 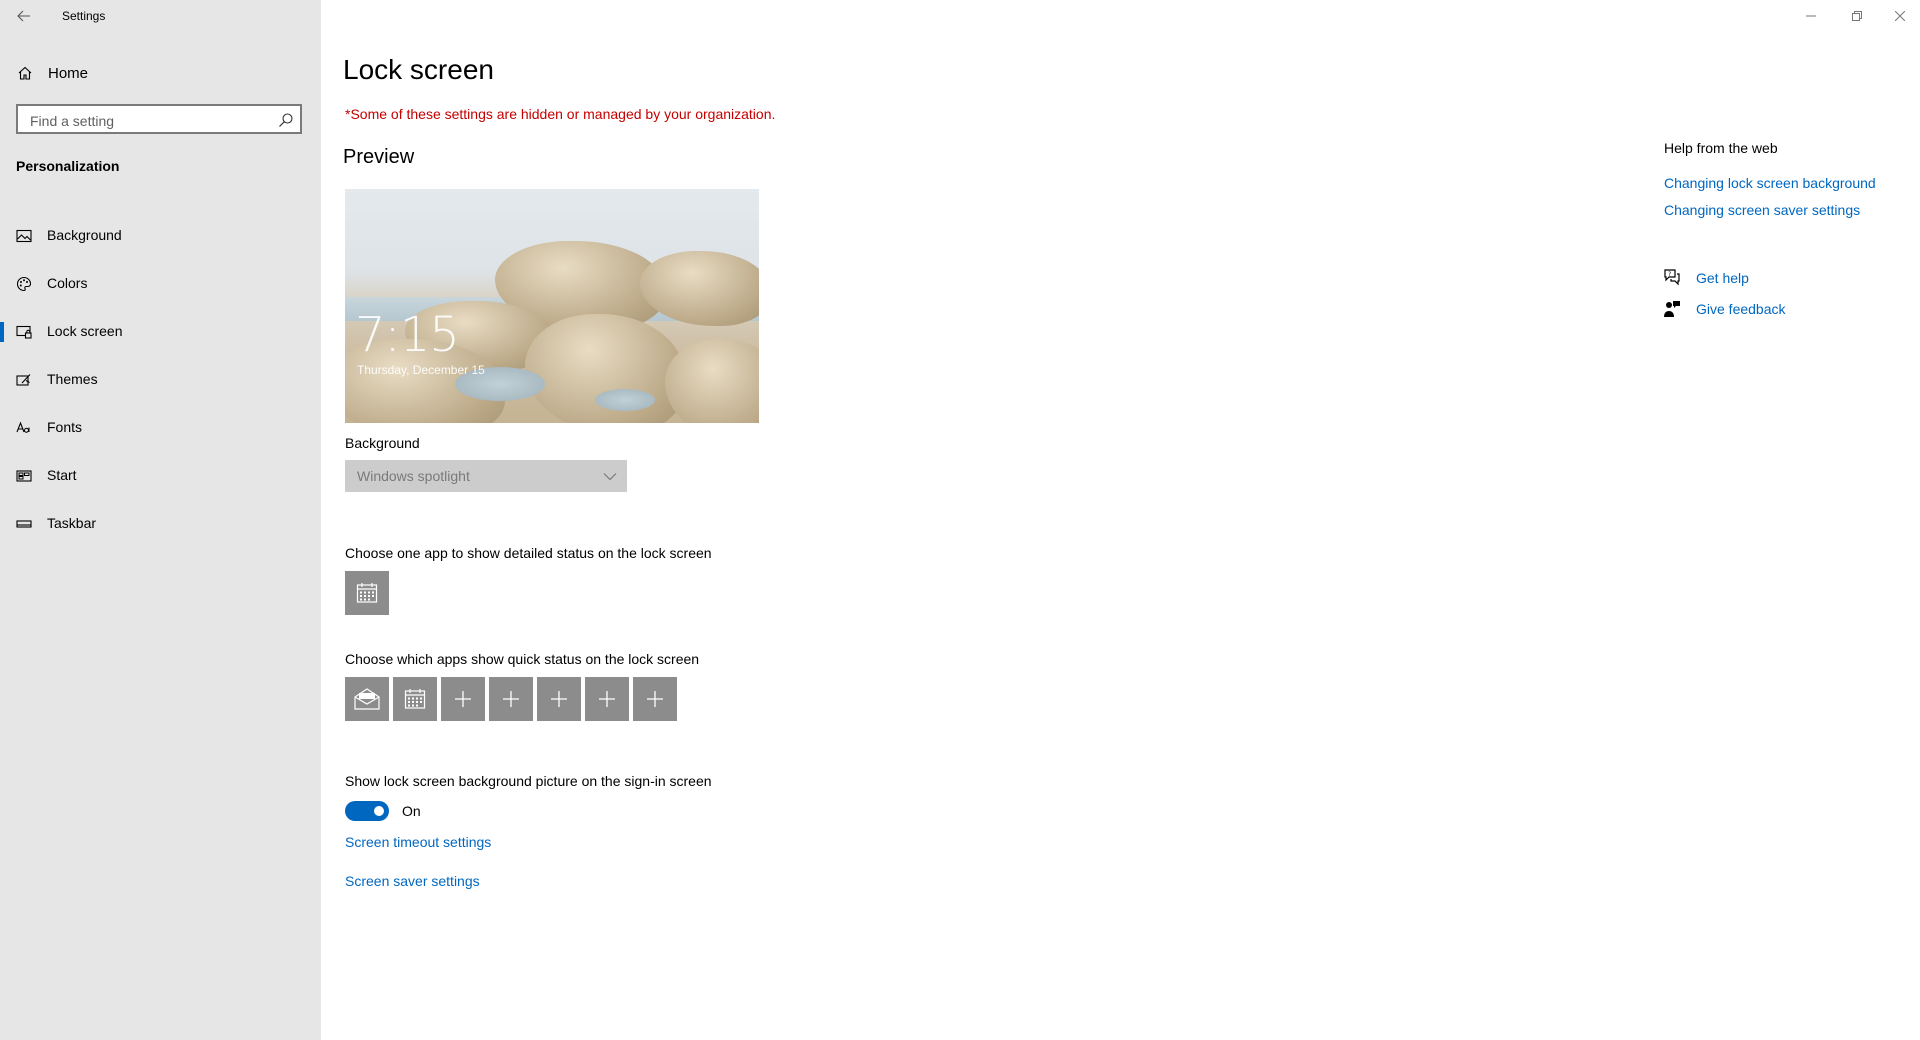 I want to click on image-icon, so click(x=24, y=236).